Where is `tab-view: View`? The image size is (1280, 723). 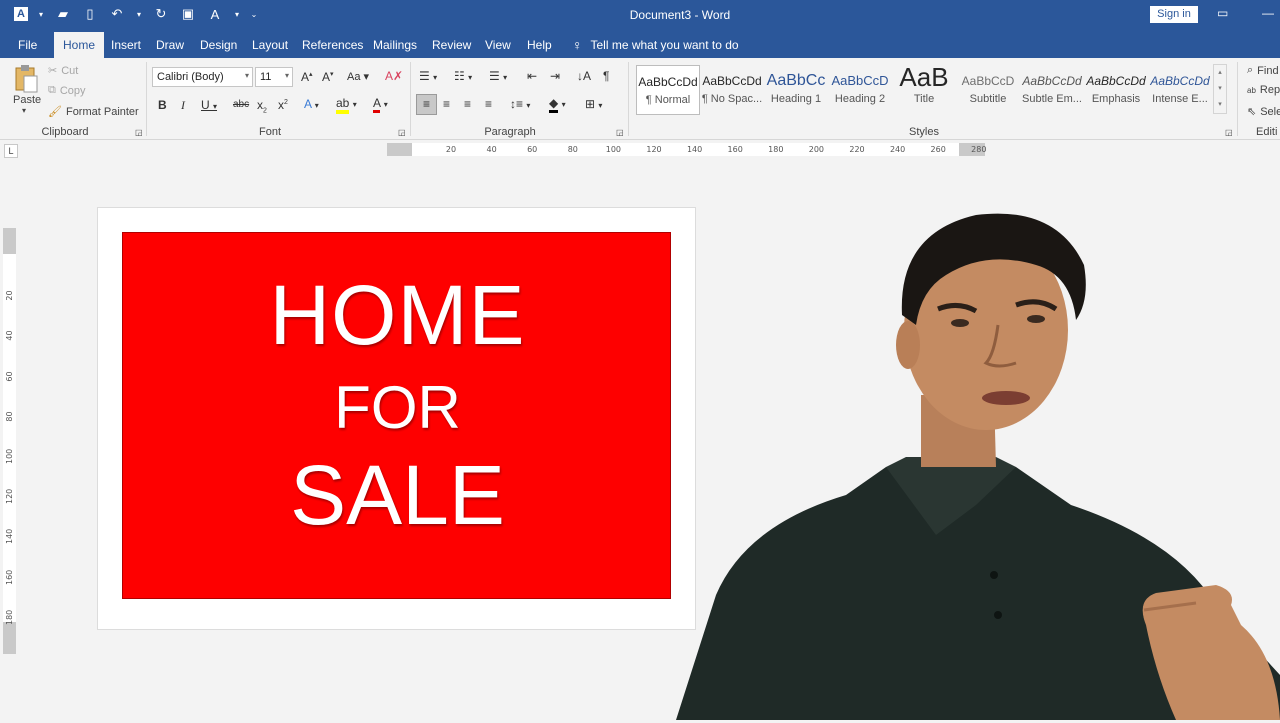
tab-view: View is located at coordinates (498, 45).